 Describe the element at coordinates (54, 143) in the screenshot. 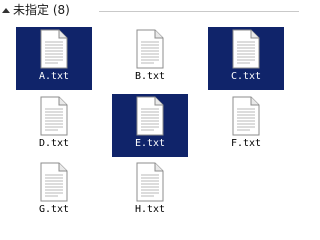

I see `file-name-label: D.txt` at that location.